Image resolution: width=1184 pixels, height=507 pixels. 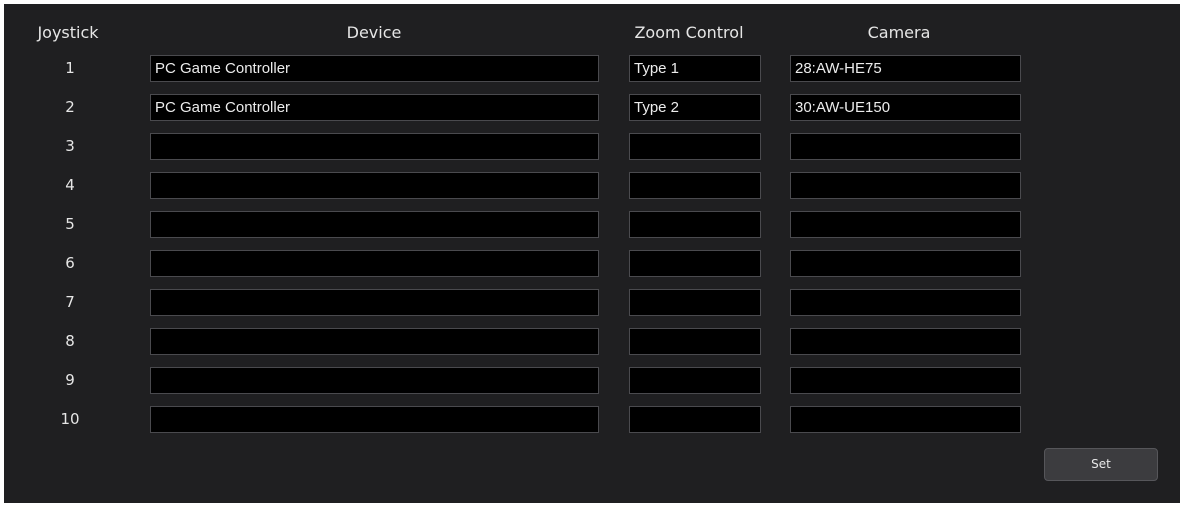 What do you see at coordinates (695, 107) in the screenshot?
I see `zoom-control-field: Type 2` at bounding box center [695, 107].